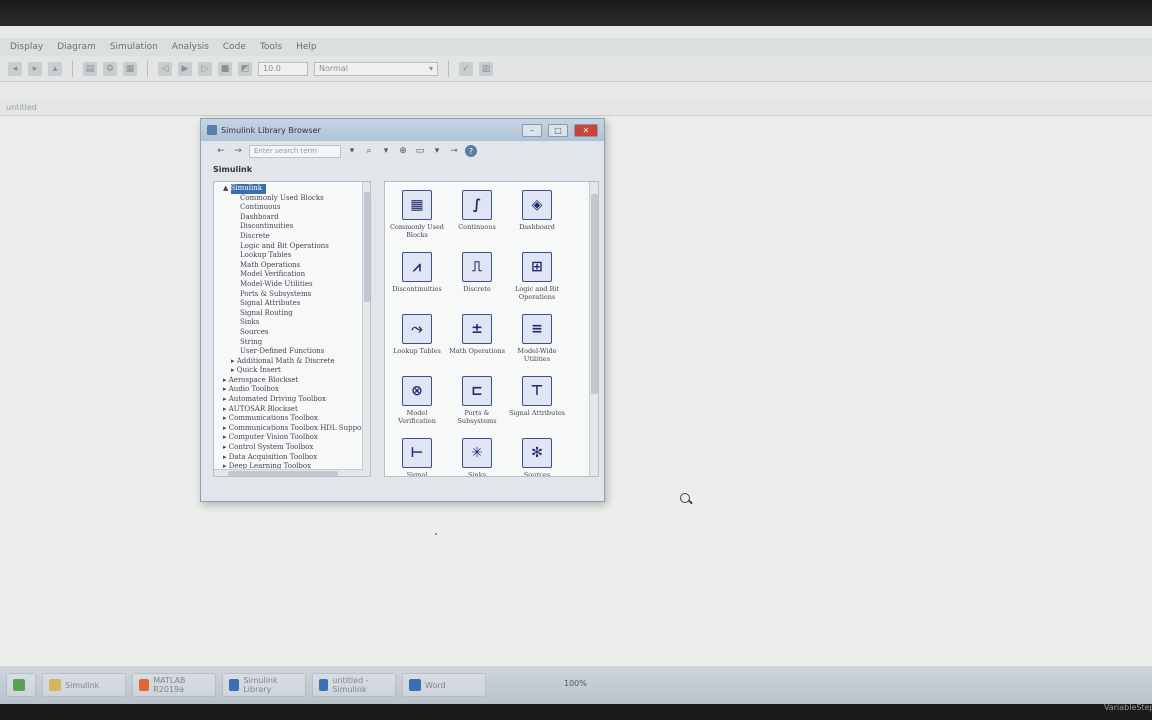 The height and width of the screenshot is (720, 1152). Describe the element at coordinates (537, 474) in the screenshot. I see `block-label: Sources` at that location.